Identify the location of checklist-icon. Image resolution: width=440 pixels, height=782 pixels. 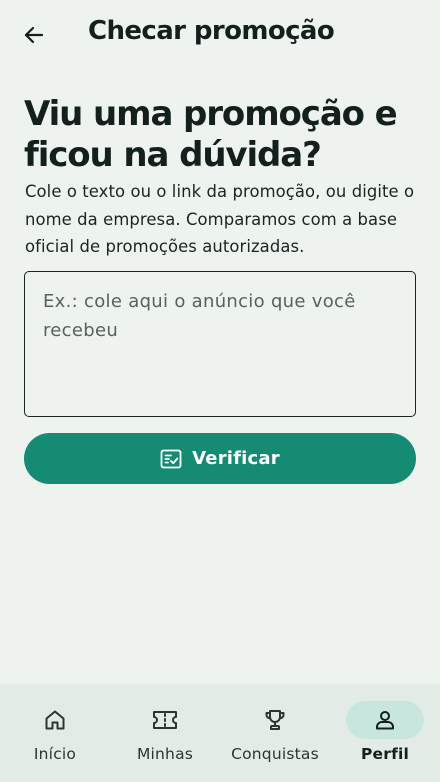
(171, 459).